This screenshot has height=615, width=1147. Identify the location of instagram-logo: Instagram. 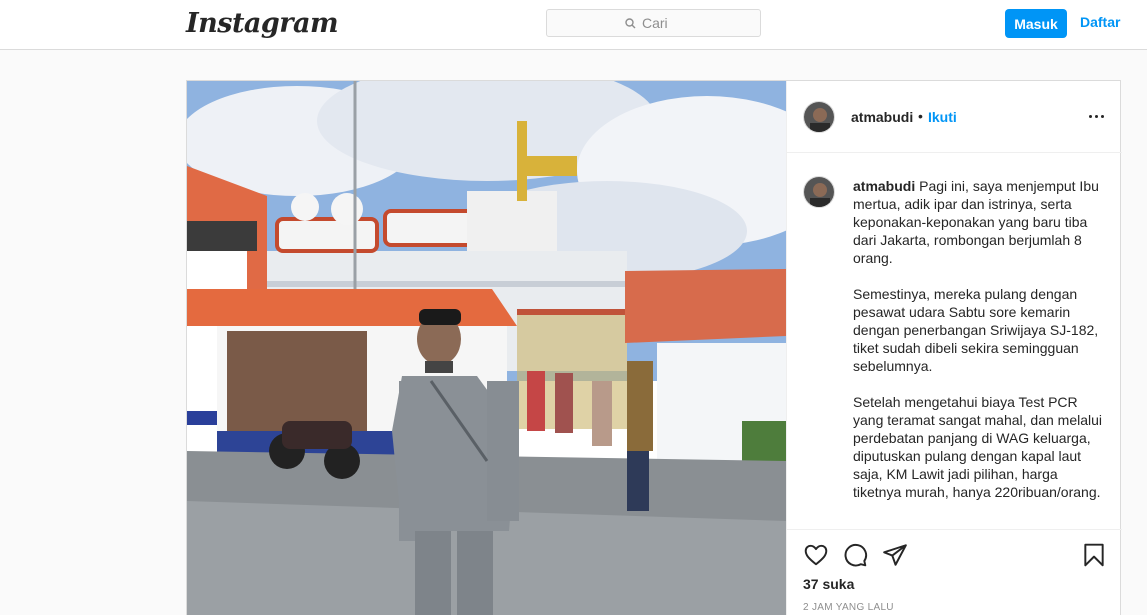
(262, 23).